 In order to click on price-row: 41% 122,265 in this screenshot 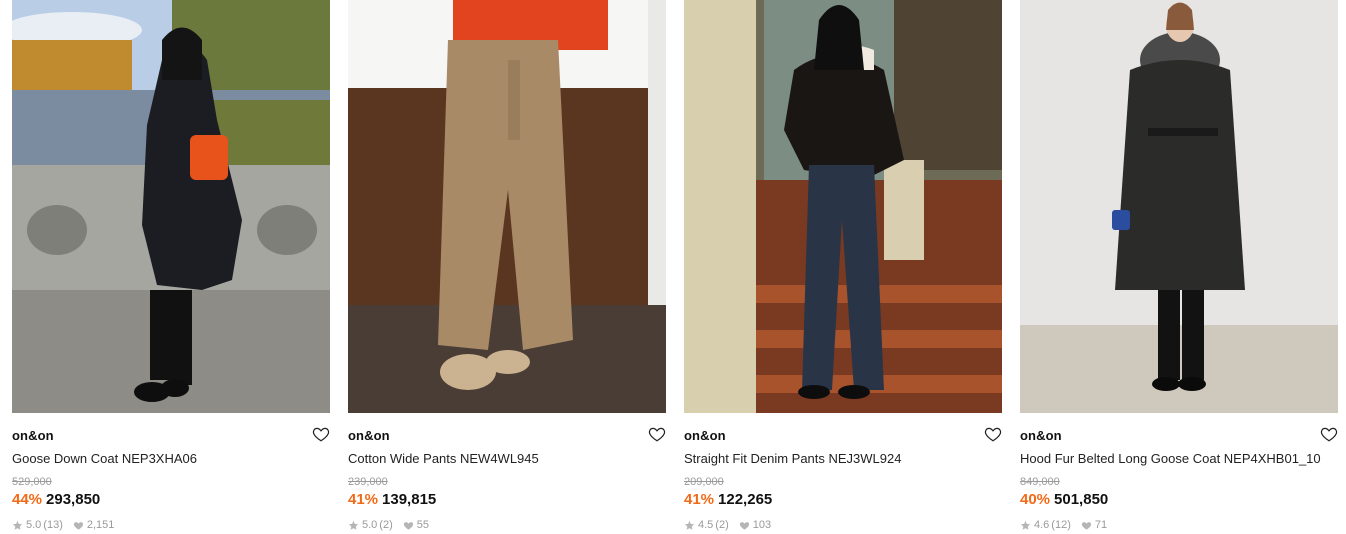, I will do `click(728, 499)`.